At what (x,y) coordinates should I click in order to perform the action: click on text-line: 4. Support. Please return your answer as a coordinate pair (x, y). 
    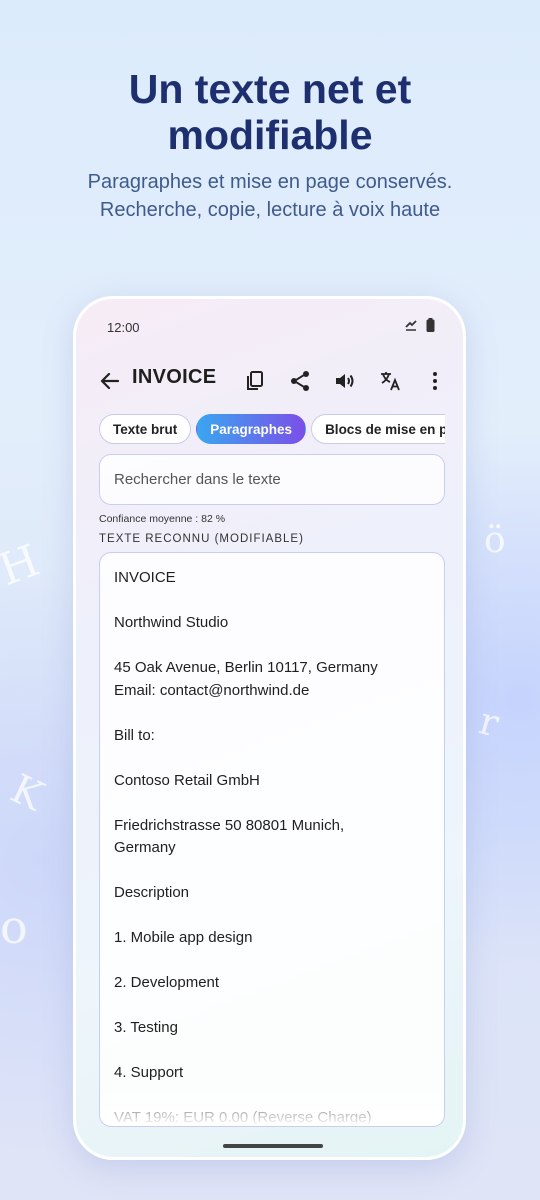
    Looking at the image, I should click on (149, 1072).